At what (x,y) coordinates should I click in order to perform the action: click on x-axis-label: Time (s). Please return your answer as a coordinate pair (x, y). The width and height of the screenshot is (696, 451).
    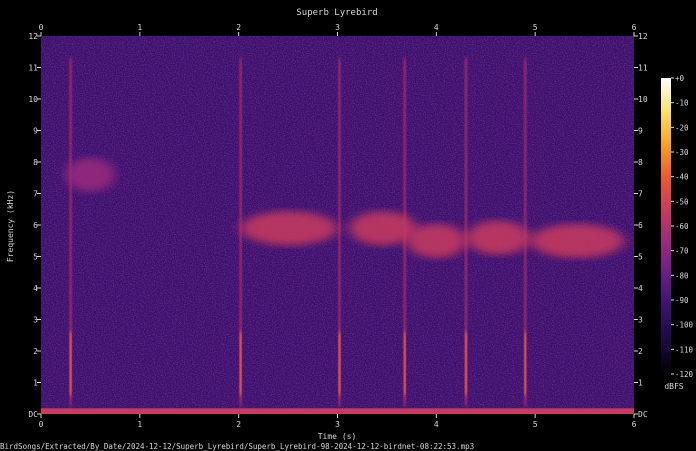
    Looking at the image, I should click on (337, 436).